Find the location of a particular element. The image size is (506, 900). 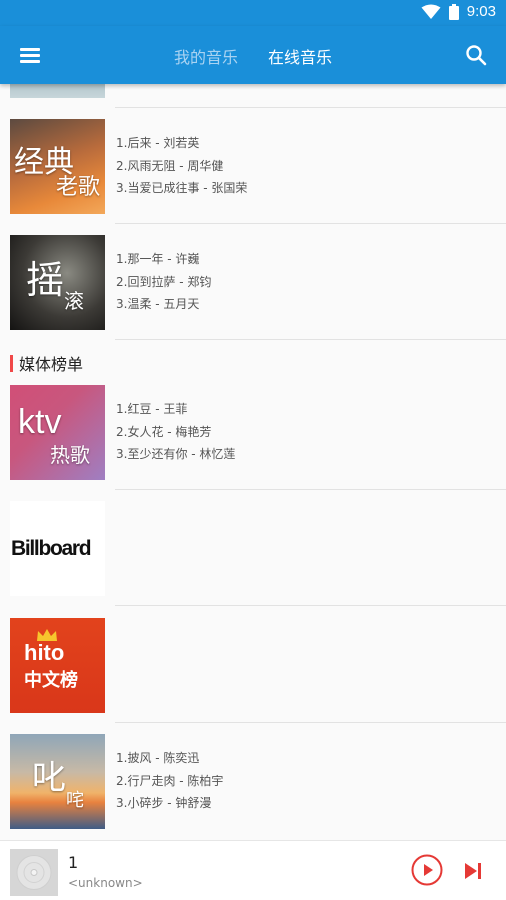

disc-icon is located at coordinates (34, 872).